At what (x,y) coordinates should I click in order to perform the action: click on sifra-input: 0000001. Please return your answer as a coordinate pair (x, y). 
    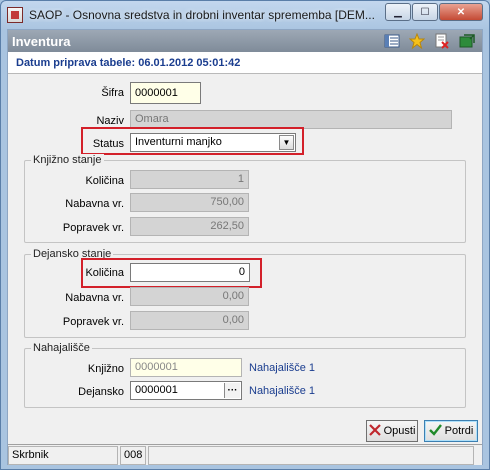
    Looking at the image, I should click on (165, 93).